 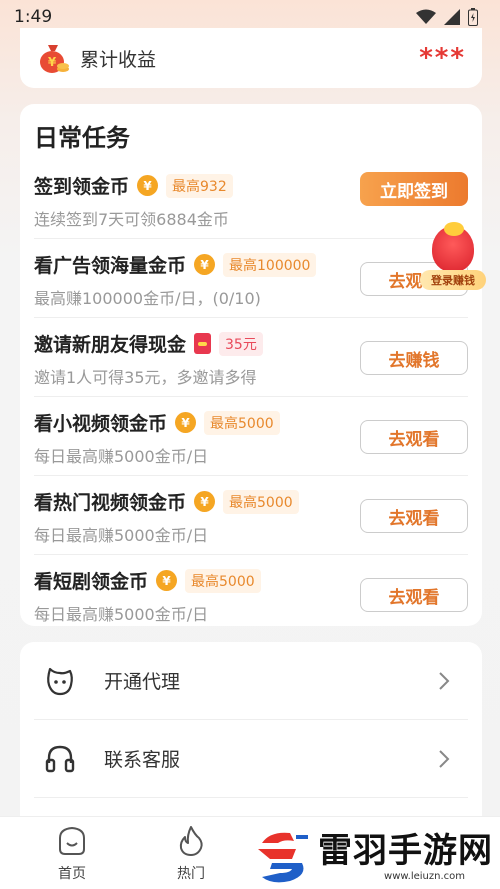 I want to click on watch-short-video-button: 去观看, so click(x=414, y=437).